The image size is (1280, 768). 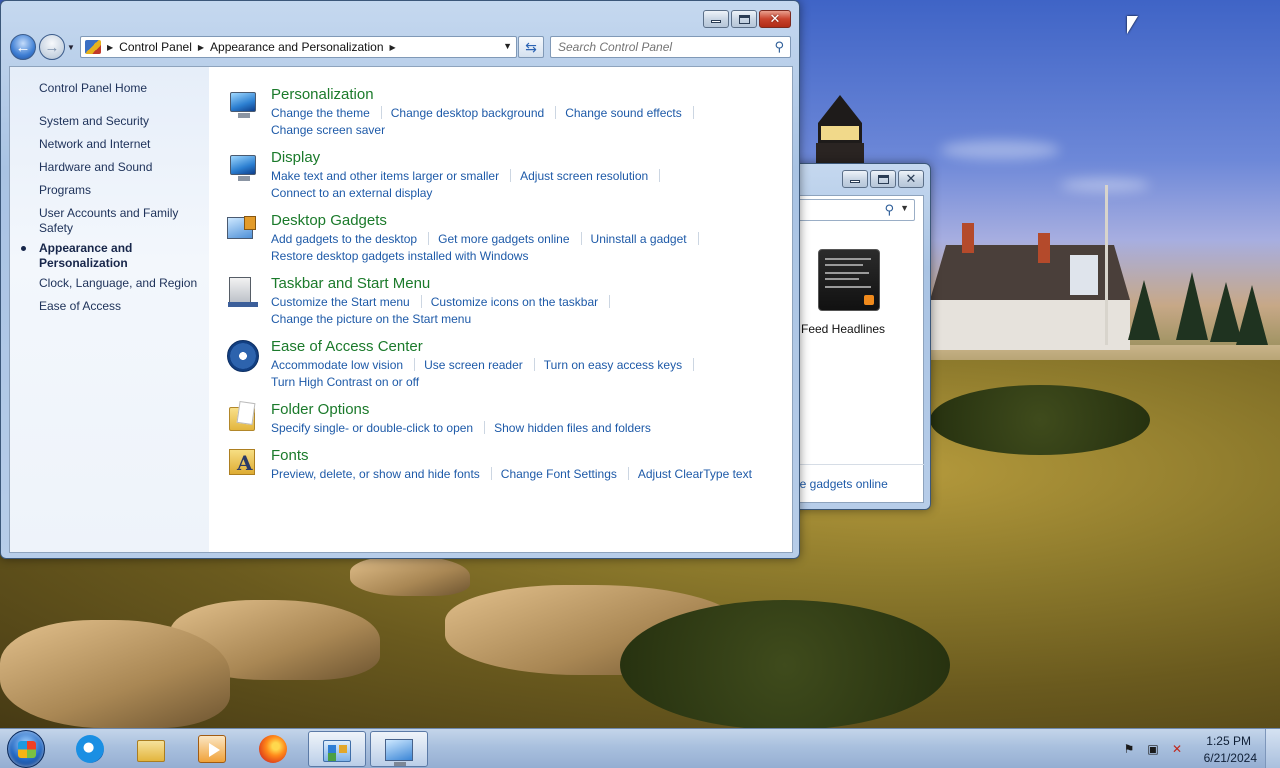 What do you see at coordinates (123, 167) in the screenshot?
I see `sidebar-item-hardware-sound: Hardware and Sound` at bounding box center [123, 167].